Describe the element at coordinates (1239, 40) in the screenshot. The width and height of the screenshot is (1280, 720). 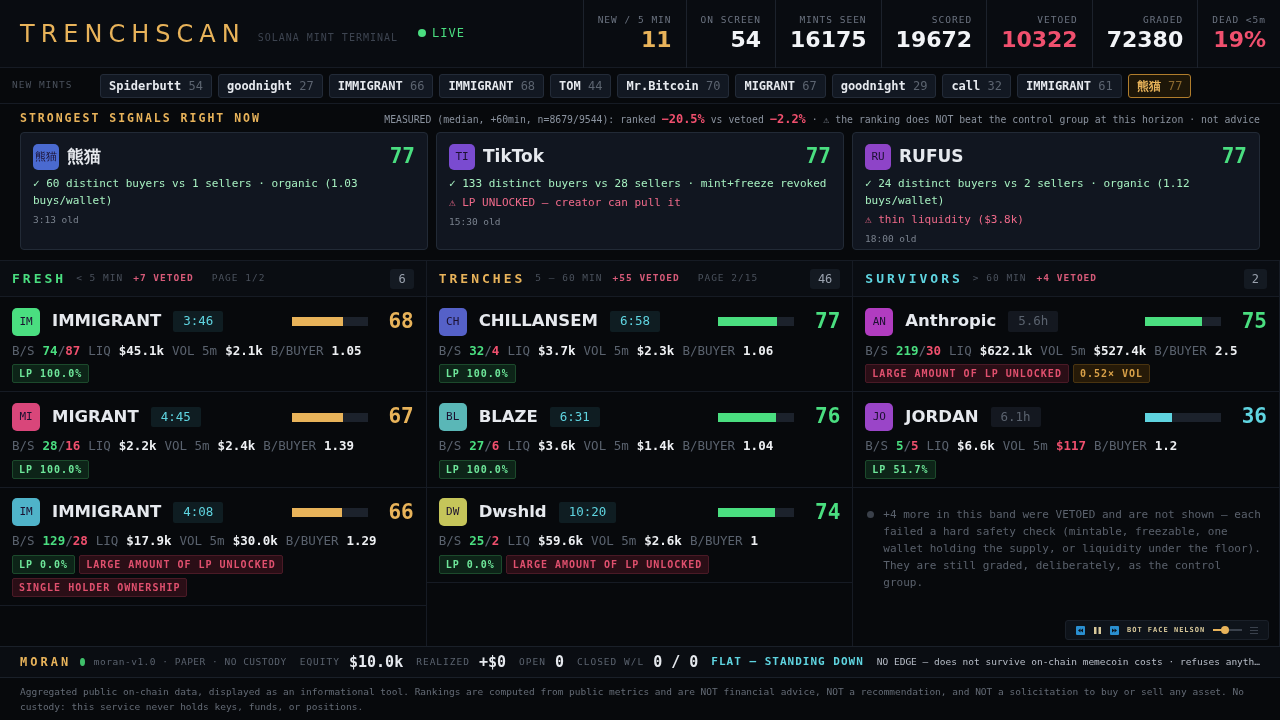
I see `stat-value: 19%` at that location.